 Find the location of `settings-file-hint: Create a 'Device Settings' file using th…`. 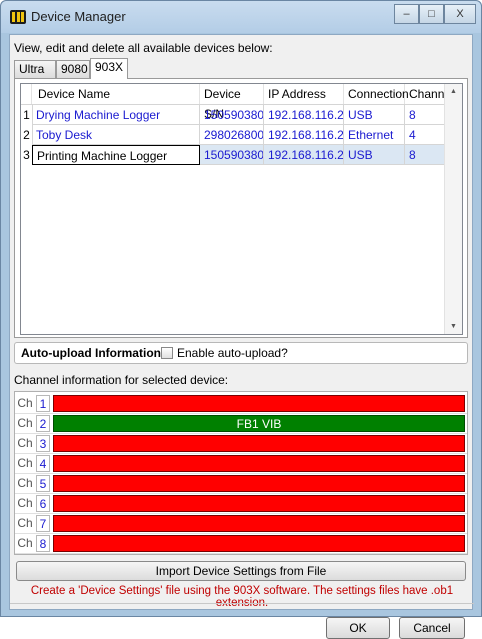

settings-file-hint: Create a 'Device Settings' file using th… is located at coordinates (242, 597).